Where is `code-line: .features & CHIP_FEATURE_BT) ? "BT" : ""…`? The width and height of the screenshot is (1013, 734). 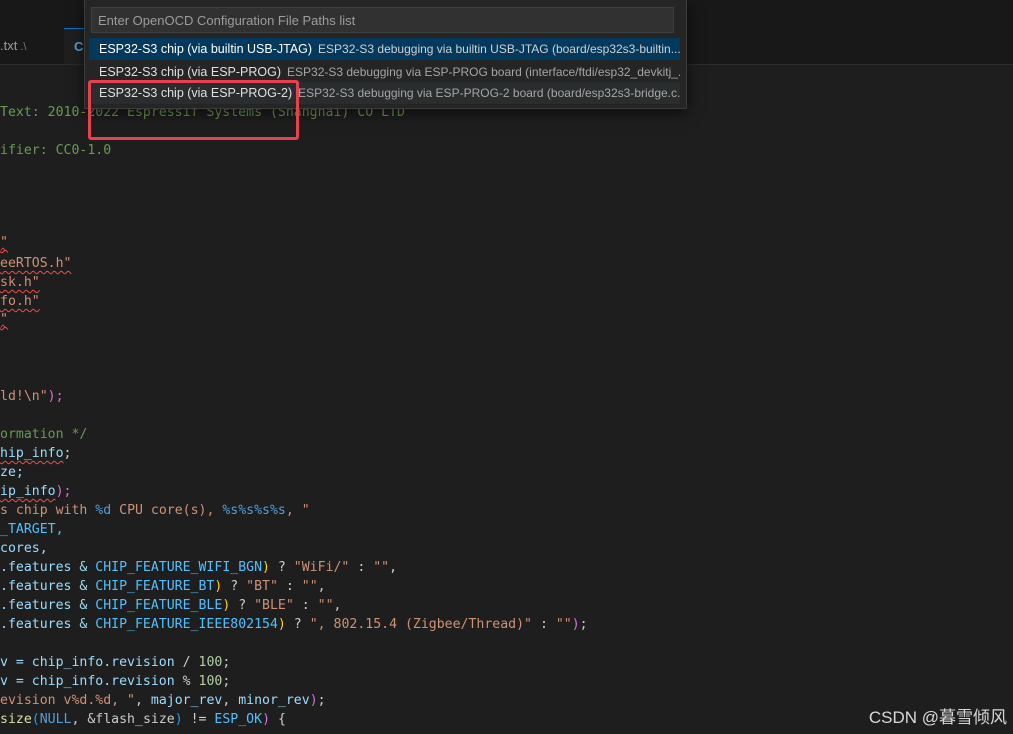 code-line: .features & CHIP_FEATURE_BT) ? "BT" : ""… is located at coordinates (163, 586).